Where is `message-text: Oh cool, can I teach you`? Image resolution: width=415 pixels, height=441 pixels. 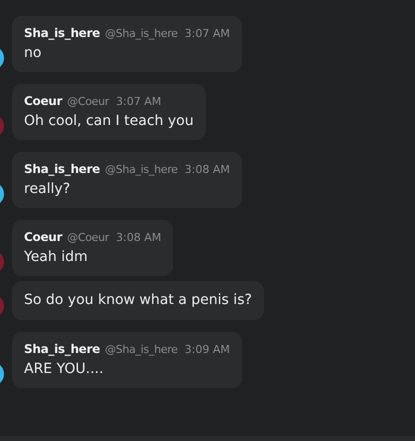 message-text: Oh cool, can I teach you is located at coordinates (109, 121).